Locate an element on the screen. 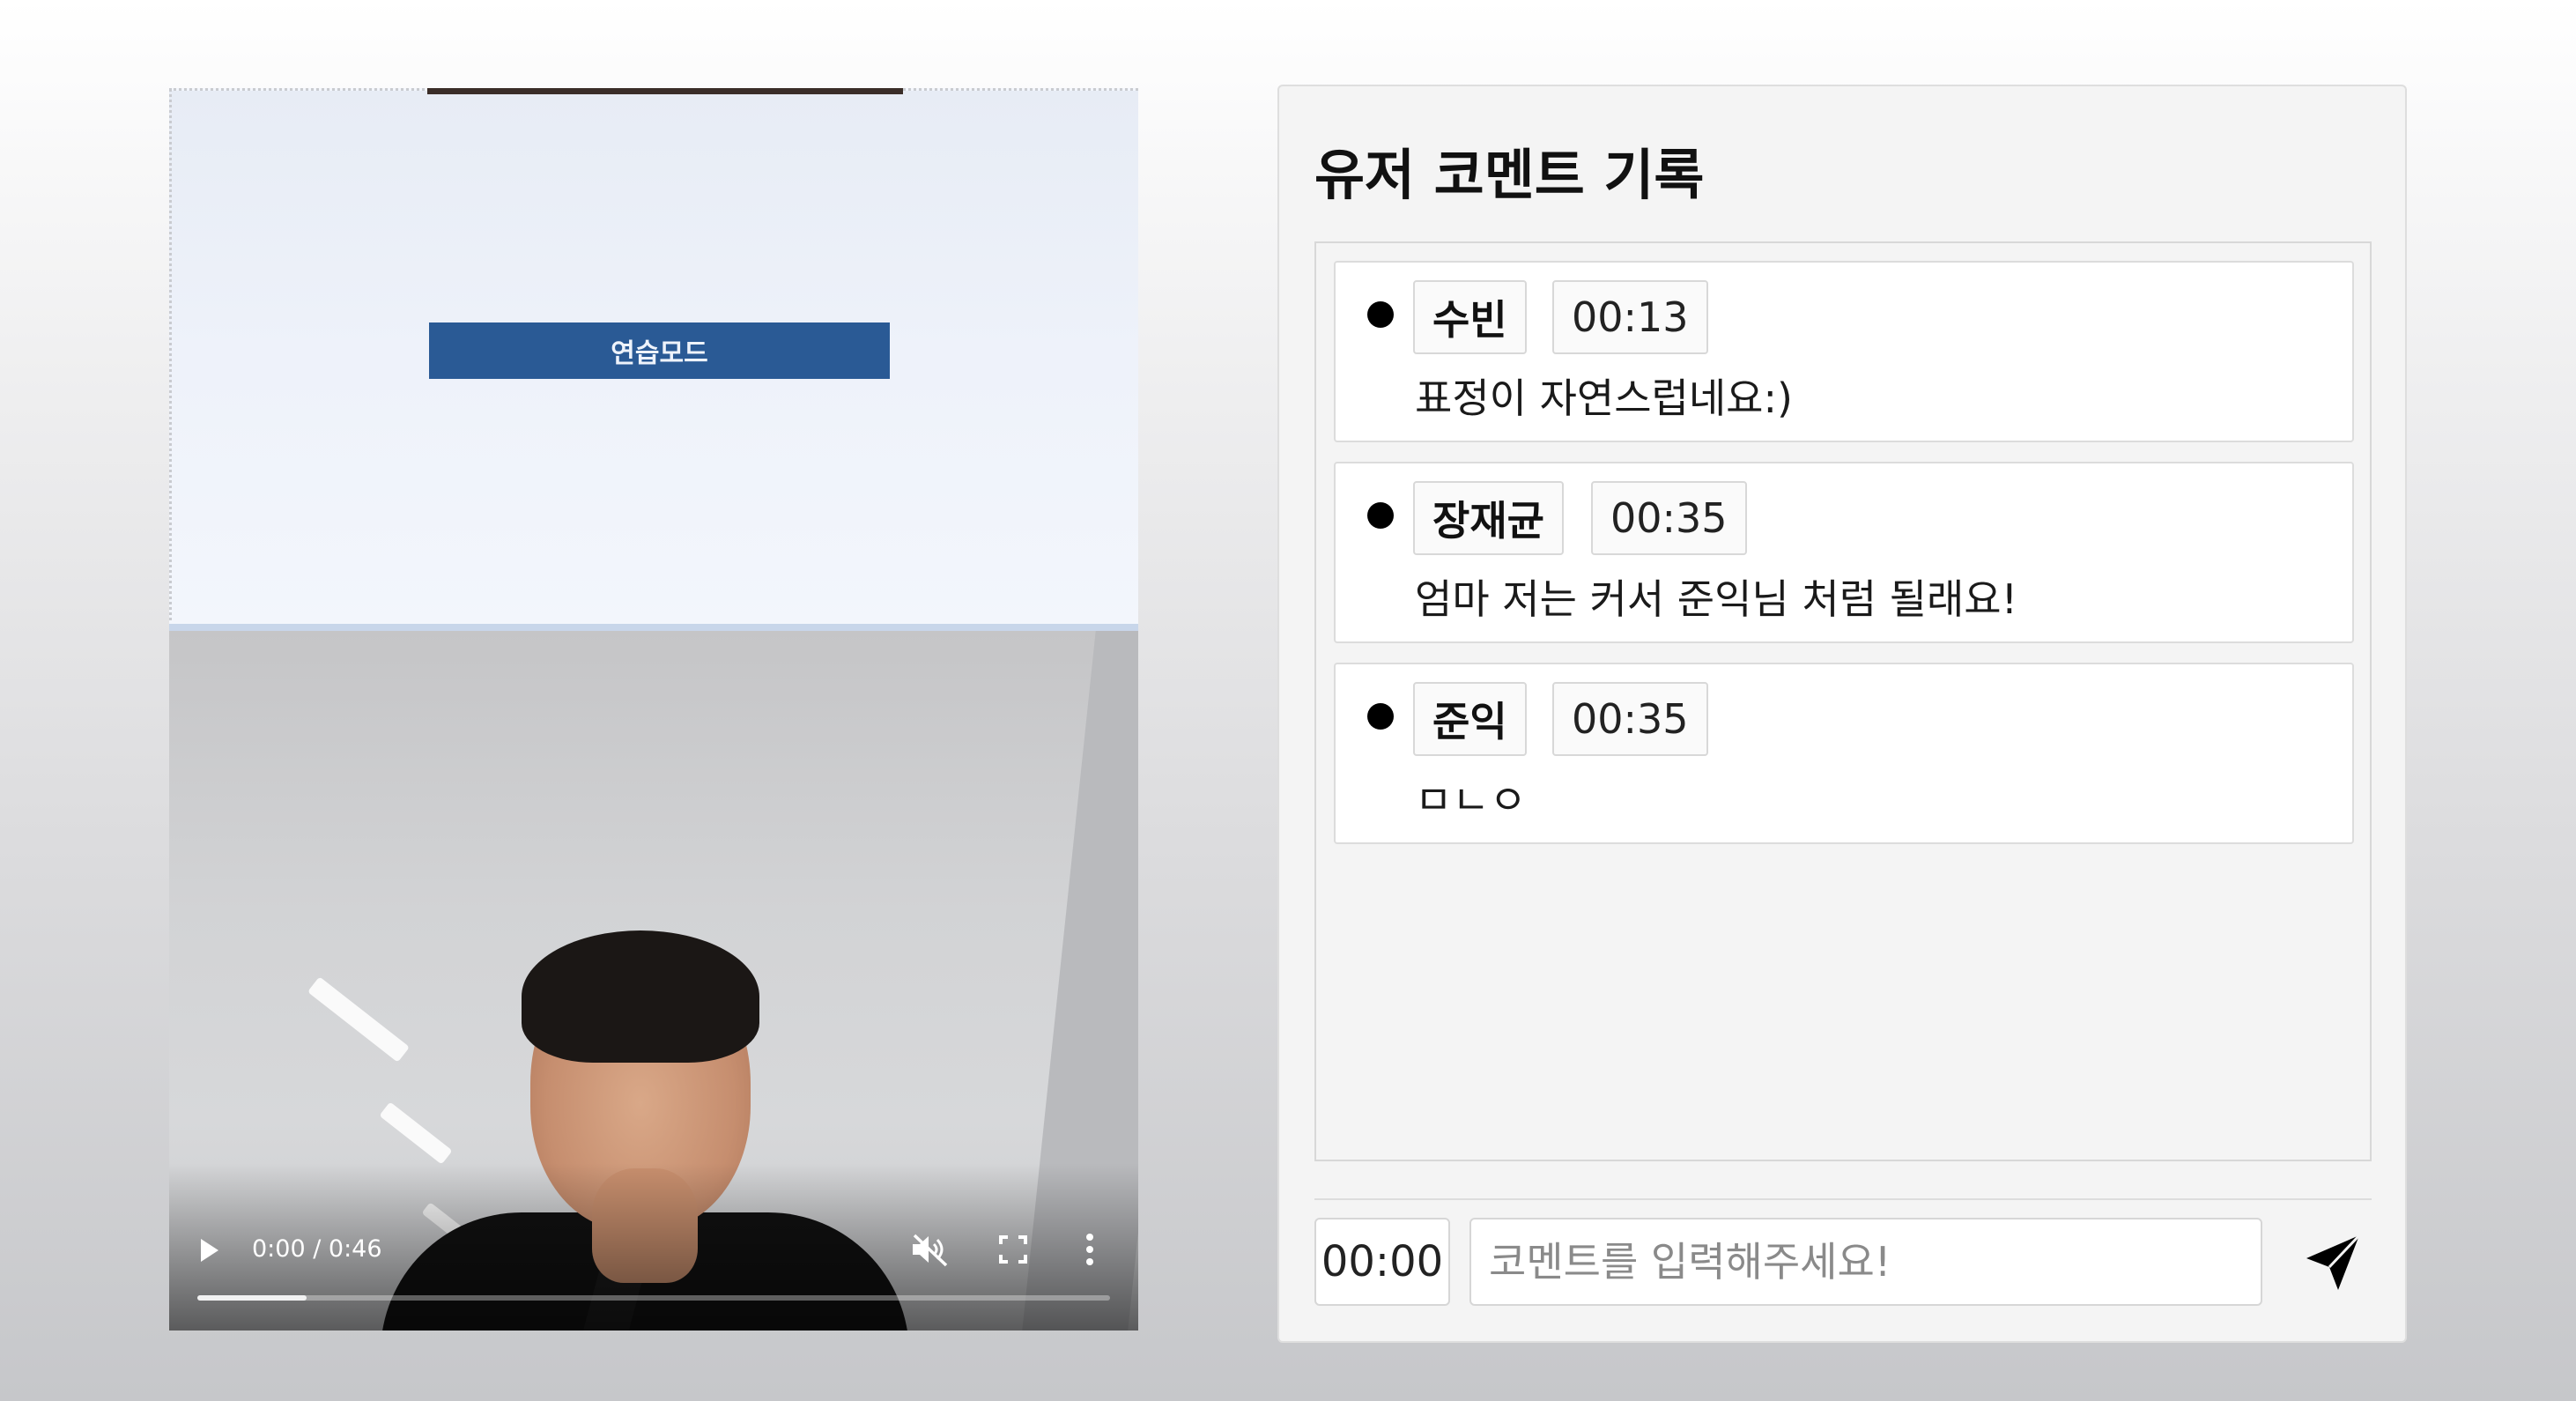 This screenshot has width=2576, height=1401. fullscreen-icon is located at coordinates (1013, 1249).